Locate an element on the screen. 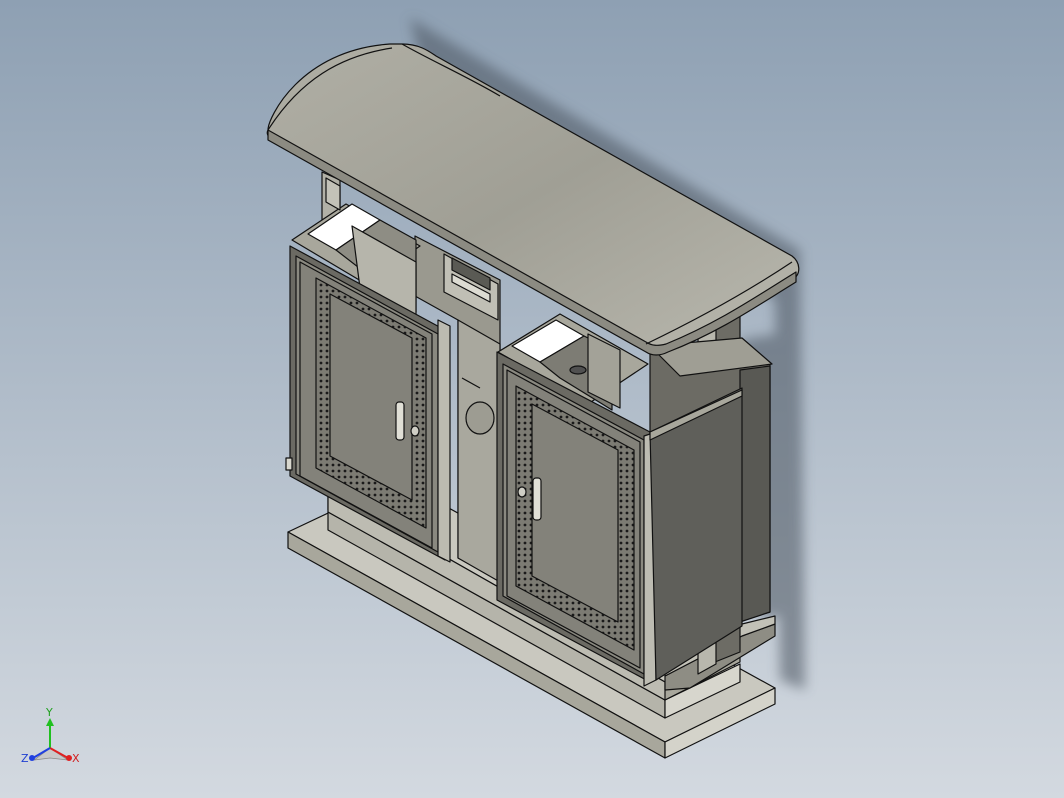 Image resolution: width=1064 pixels, height=798 pixels. center-column-hole is located at coordinates (480, 418).